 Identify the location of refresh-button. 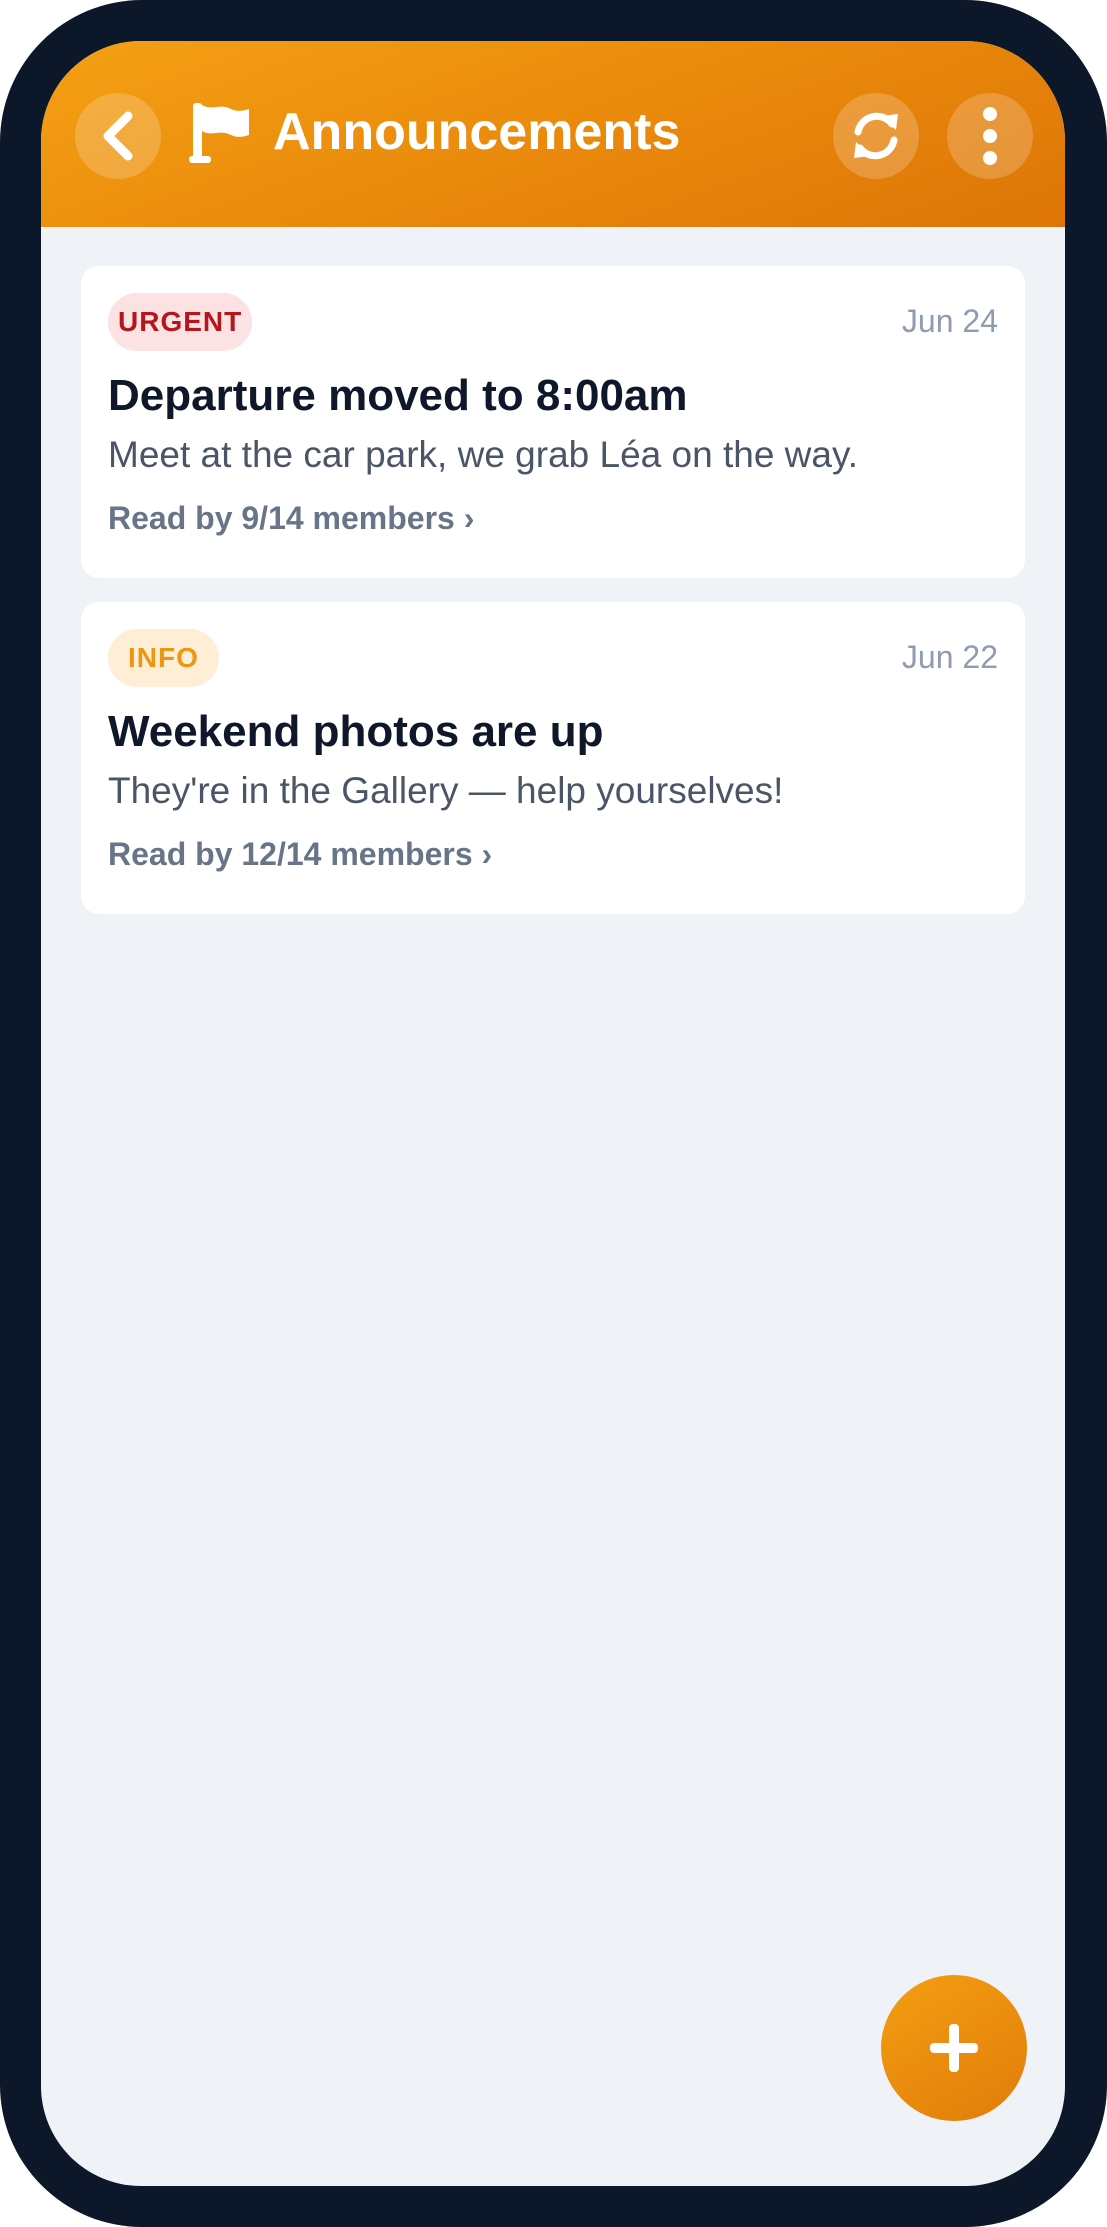
(876, 136).